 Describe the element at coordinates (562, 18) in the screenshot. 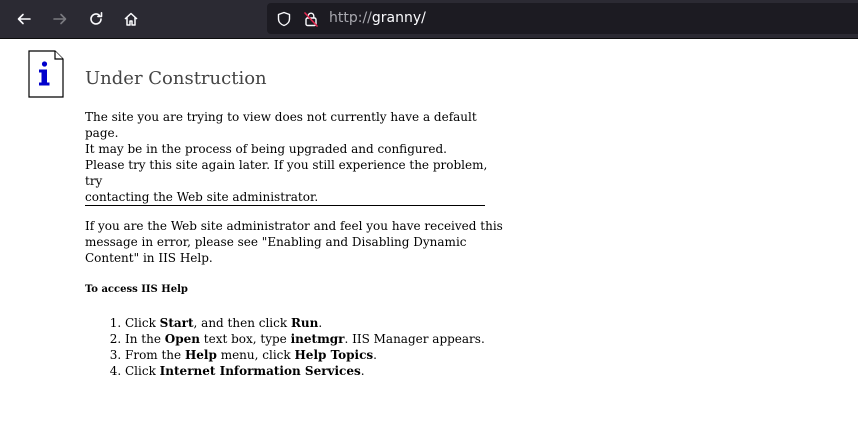

I see `address-bar: http://granny/` at that location.